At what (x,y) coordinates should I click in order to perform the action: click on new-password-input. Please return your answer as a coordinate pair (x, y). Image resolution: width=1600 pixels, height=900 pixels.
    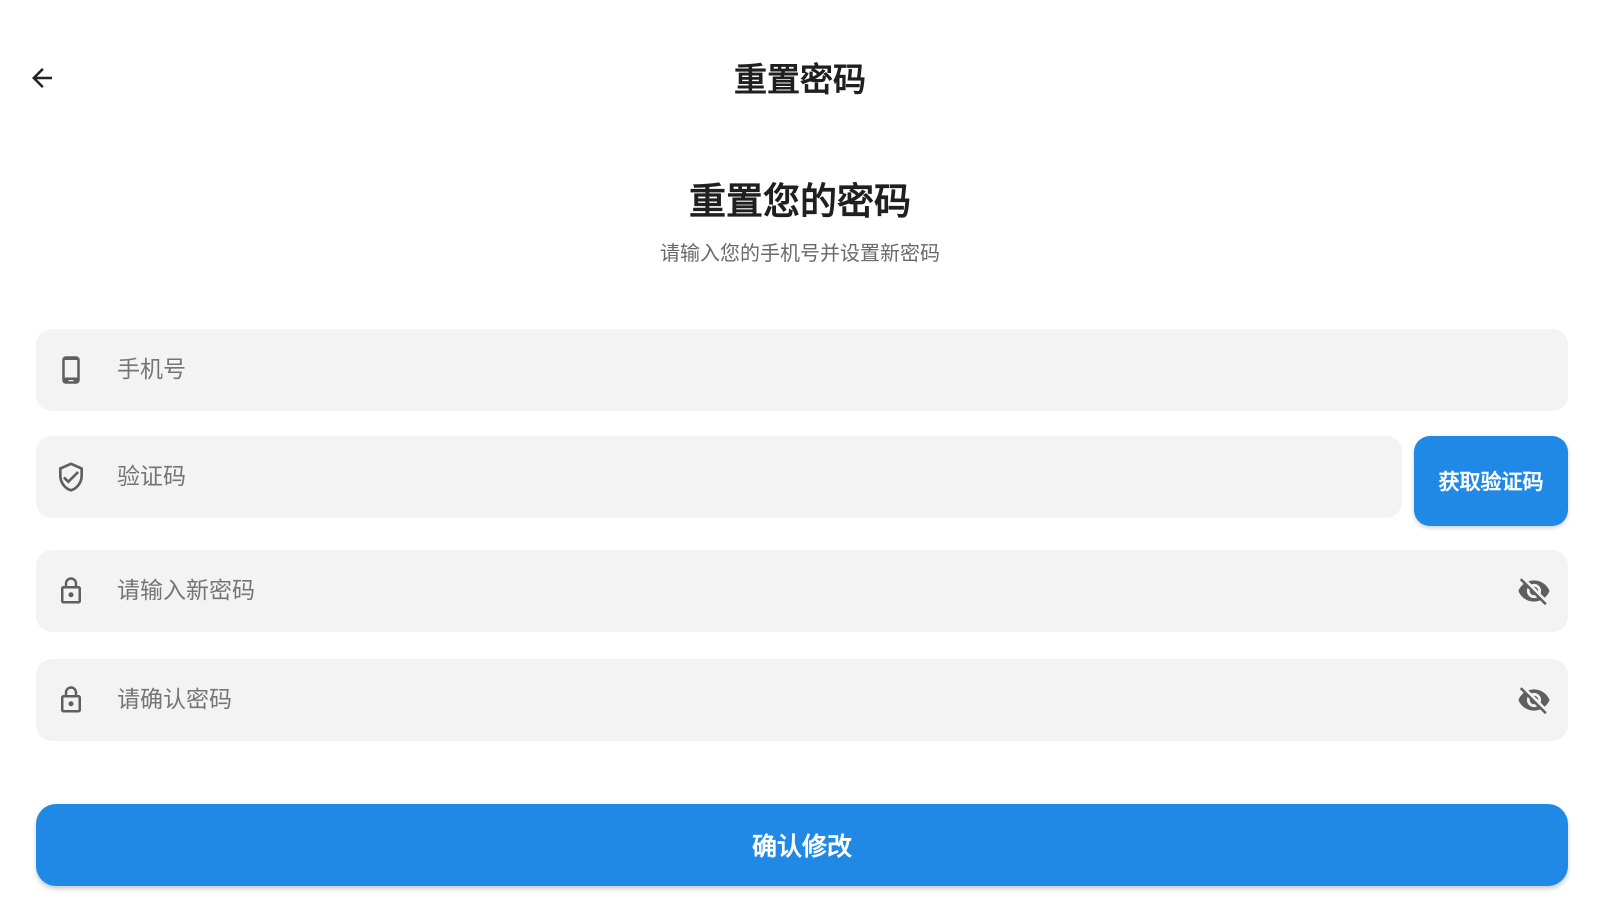
    Looking at the image, I should click on (717, 591).